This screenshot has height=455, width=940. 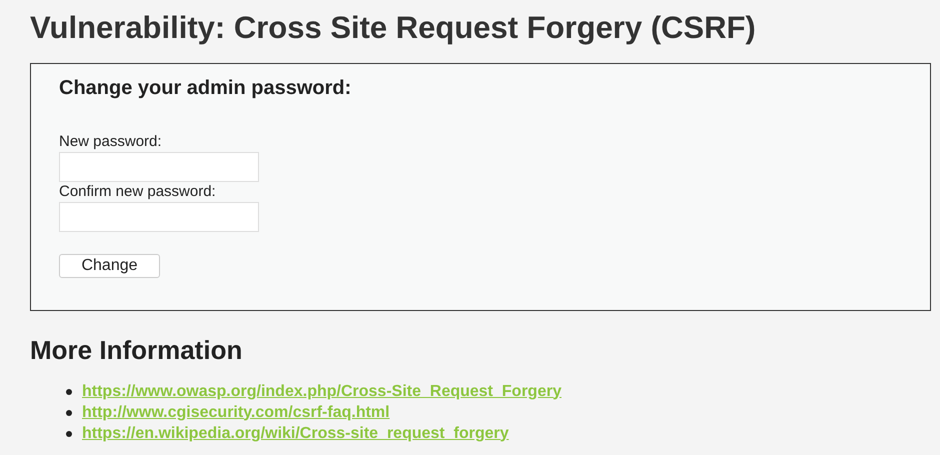 I want to click on page-title: Vulnerability: Cross Site Request Forgery (CSRF), so click(x=393, y=28).